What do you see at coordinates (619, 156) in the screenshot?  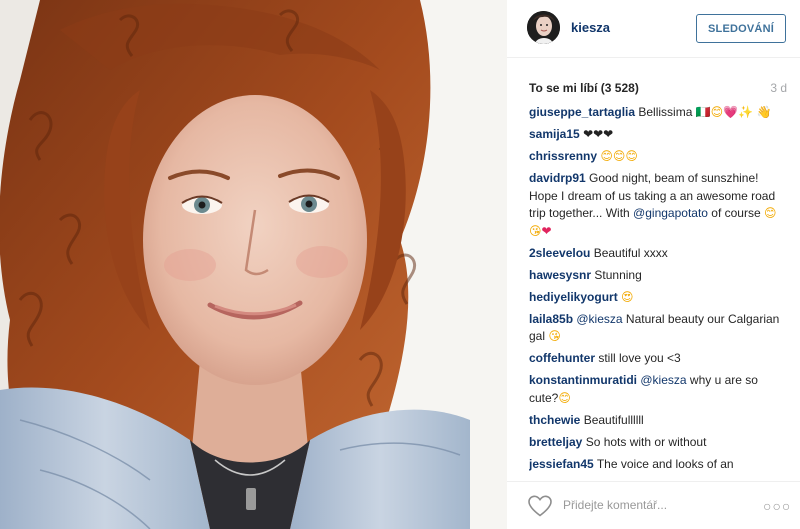 I see `emoji-icon: 😊😊😊` at bounding box center [619, 156].